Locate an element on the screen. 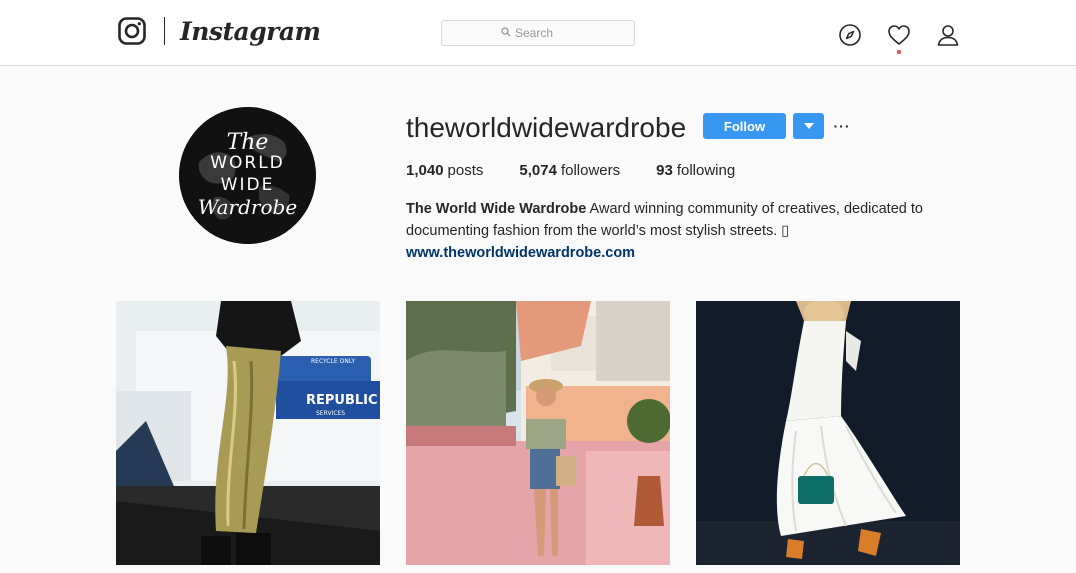 The width and height of the screenshot is (1076, 573). search-input is located at coordinates (545, 33).